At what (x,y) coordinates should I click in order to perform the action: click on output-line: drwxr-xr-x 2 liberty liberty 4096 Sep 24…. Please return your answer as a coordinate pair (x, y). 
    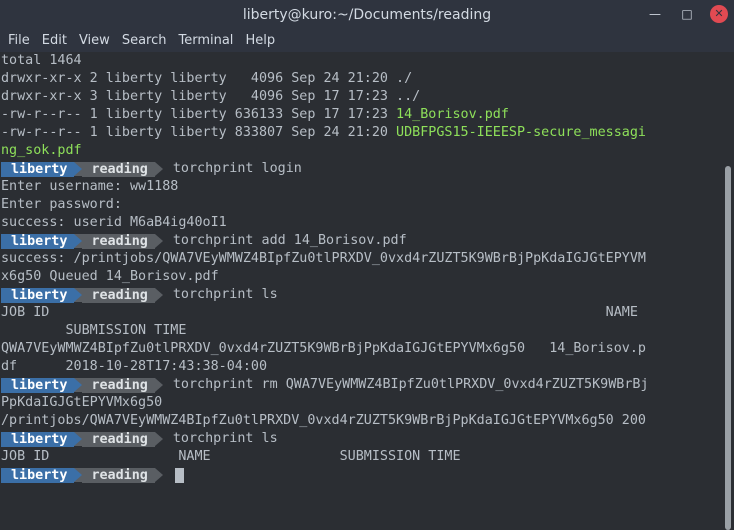
    Looking at the image, I should click on (207, 78).